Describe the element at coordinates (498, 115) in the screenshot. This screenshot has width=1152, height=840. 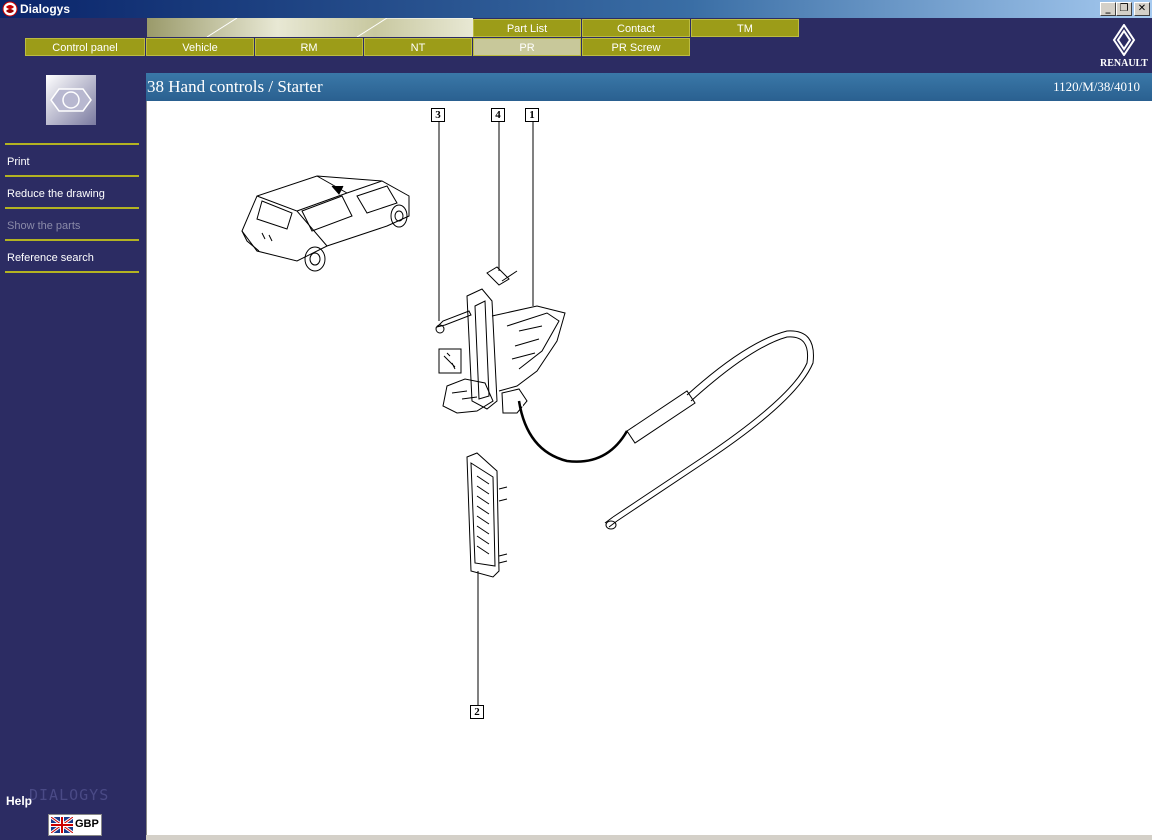
I see `callout-4: 4` at that location.